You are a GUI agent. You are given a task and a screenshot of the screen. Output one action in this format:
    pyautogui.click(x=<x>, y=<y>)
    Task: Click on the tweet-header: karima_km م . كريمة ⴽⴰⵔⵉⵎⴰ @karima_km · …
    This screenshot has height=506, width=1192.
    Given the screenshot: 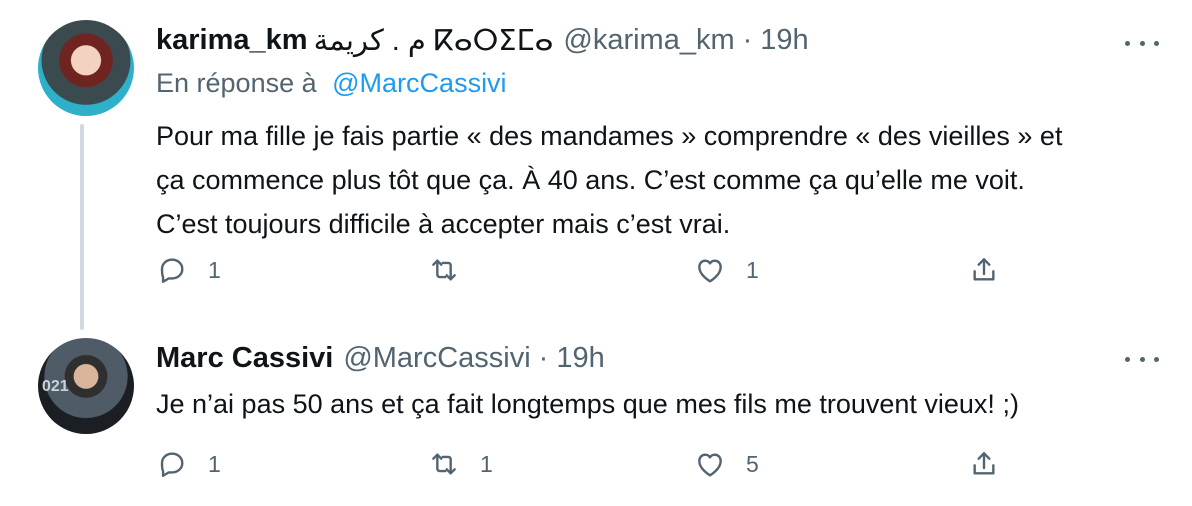 What is the action you would take?
    pyautogui.click(x=482, y=40)
    